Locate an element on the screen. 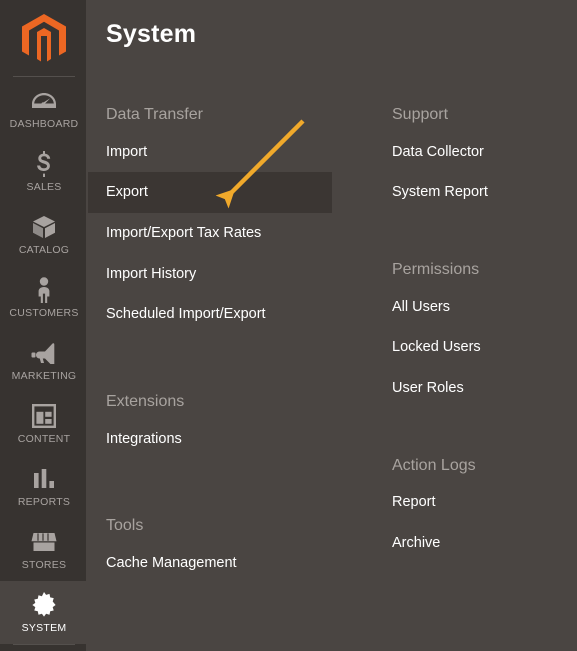 The height and width of the screenshot is (651, 577). menu-group-title: Support is located at coordinates (420, 114).